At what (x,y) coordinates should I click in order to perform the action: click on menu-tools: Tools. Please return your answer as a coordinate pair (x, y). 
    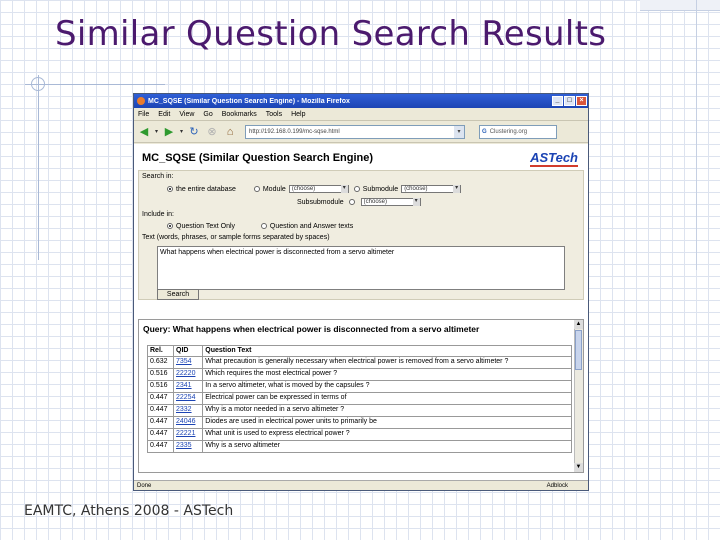
    Looking at the image, I should click on (274, 114).